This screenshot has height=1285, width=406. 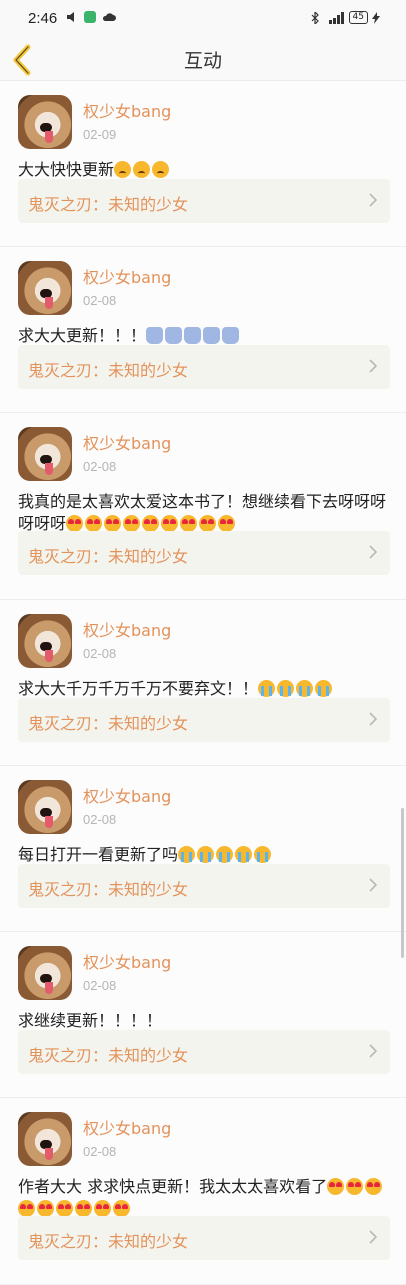 I want to click on list-item: 权少女bang 02-09 大大快快更新 鬼灭之刃：未知的少女, so click(x=203, y=164).